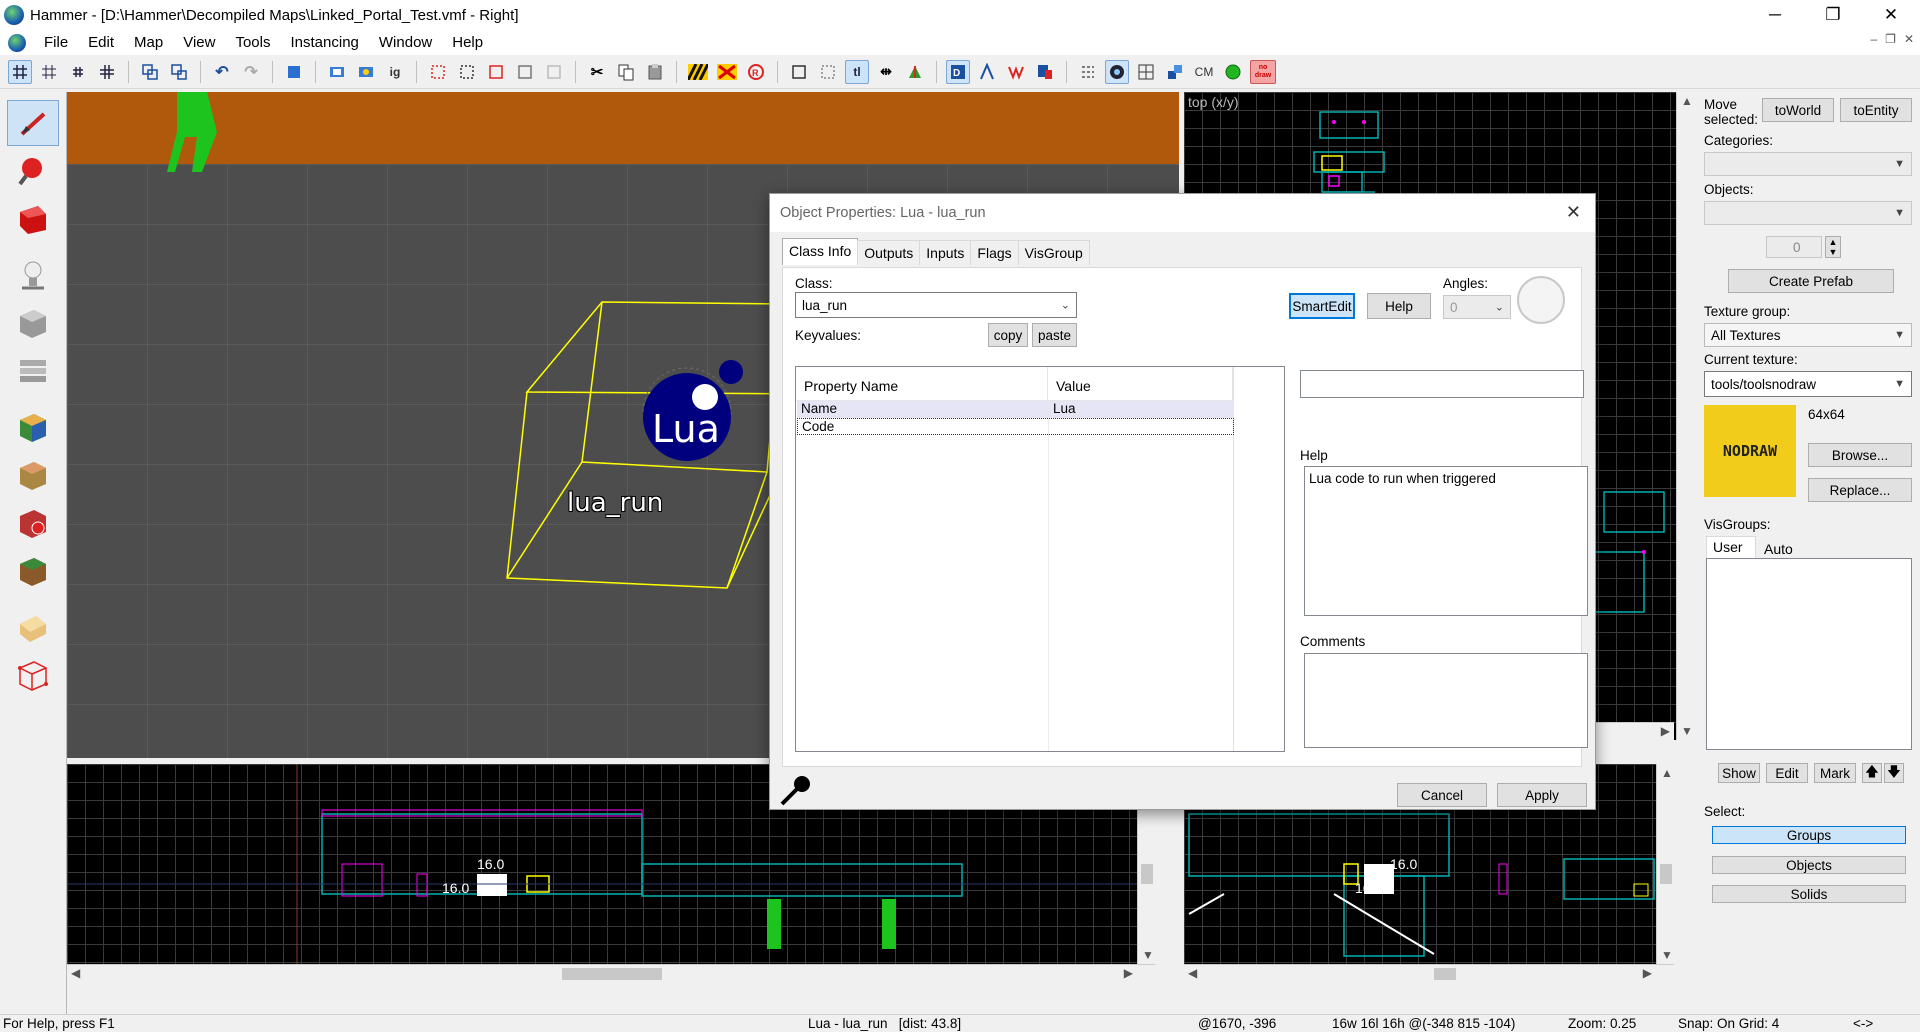  Describe the element at coordinates (994, 252) in the screenshot. I see `tab-flags: Flags` at that location.